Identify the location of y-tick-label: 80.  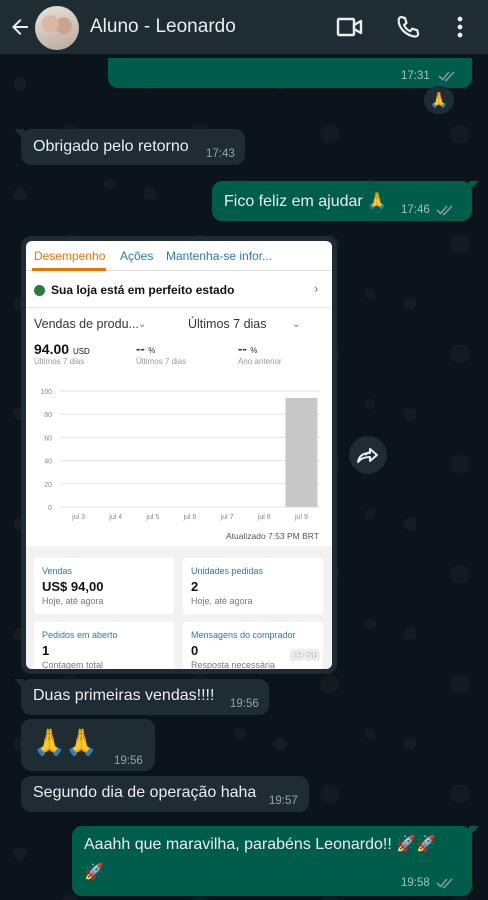
(48, 415).